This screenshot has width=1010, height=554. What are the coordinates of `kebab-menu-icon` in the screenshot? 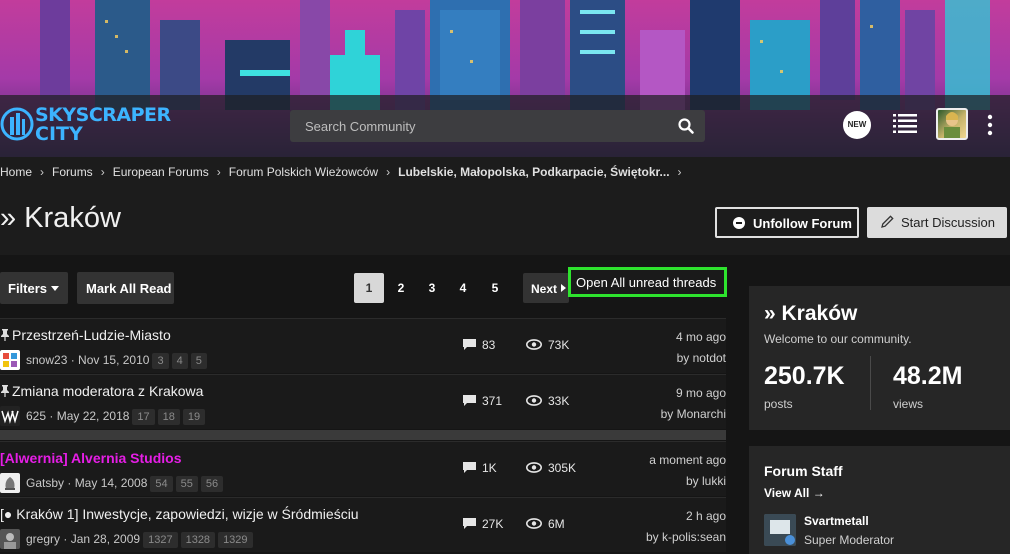 It's located at (990, 125).